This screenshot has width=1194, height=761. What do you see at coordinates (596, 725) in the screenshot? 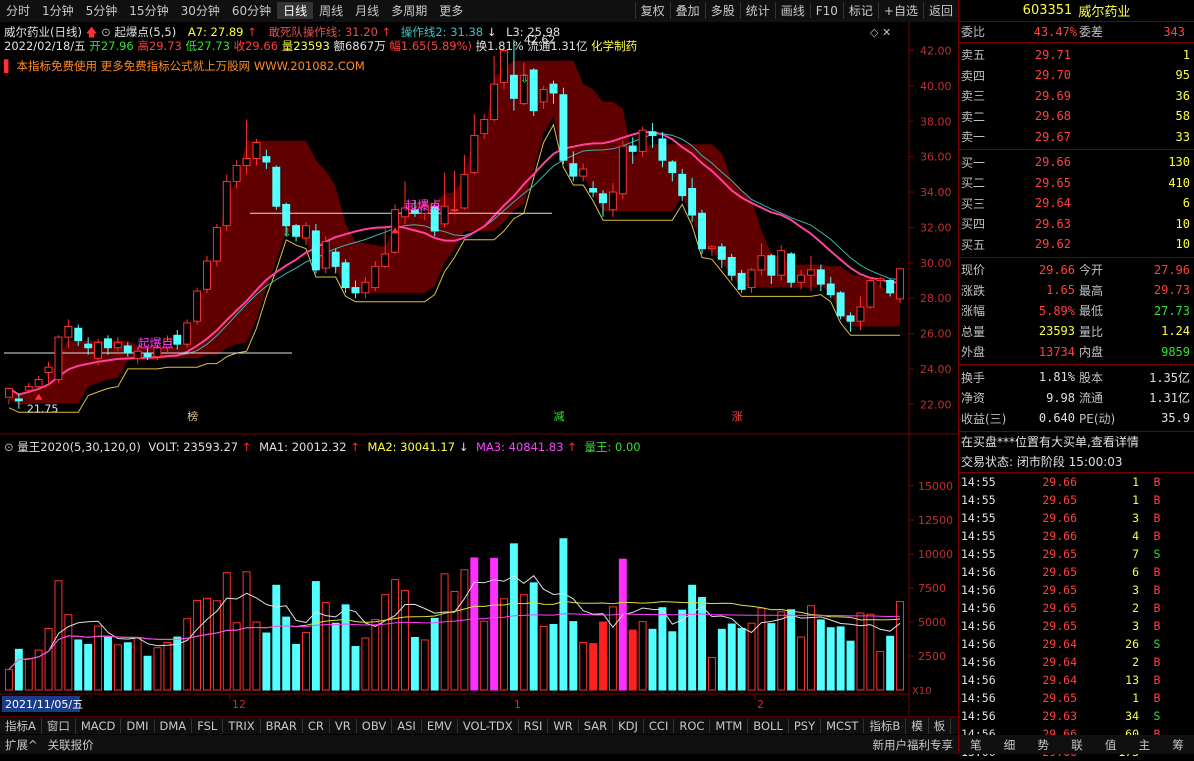
I see `indicator-tab: SAR` at bounding box center [596, 725].